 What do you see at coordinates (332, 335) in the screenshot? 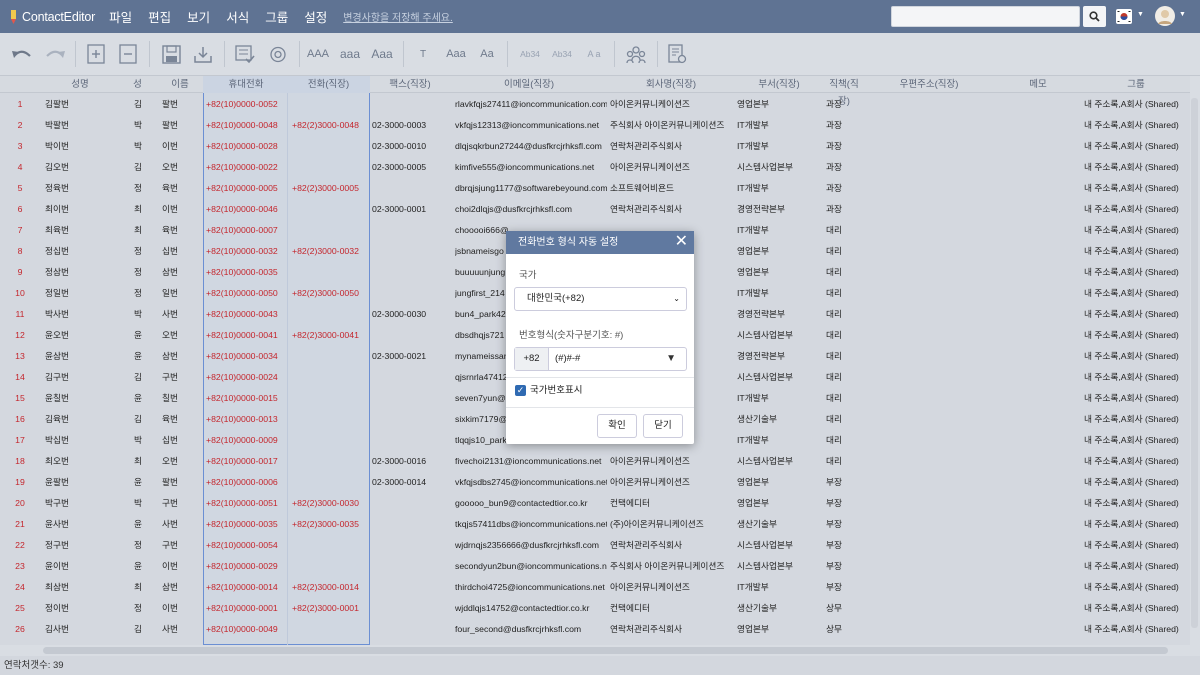
I see `cell-work: +82(2)3000-0041` at bounding box center [332, 335].